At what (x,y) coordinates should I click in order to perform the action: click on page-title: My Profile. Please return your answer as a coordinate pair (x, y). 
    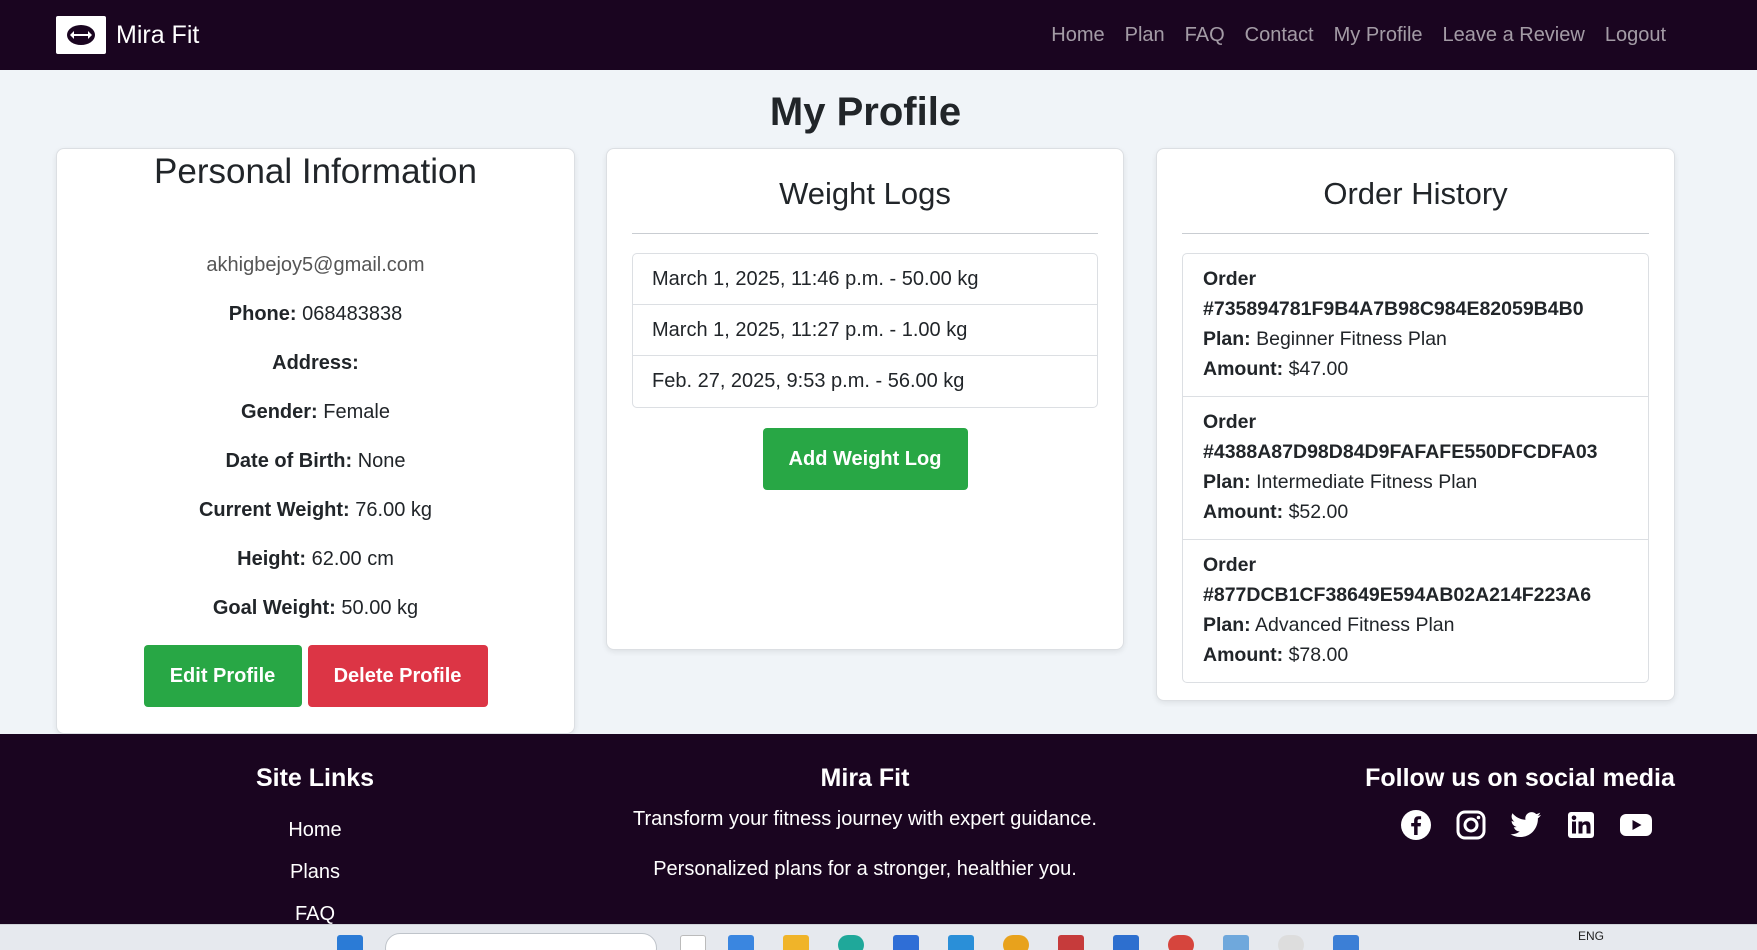
    Looking at the image, I should click on (865, 112).